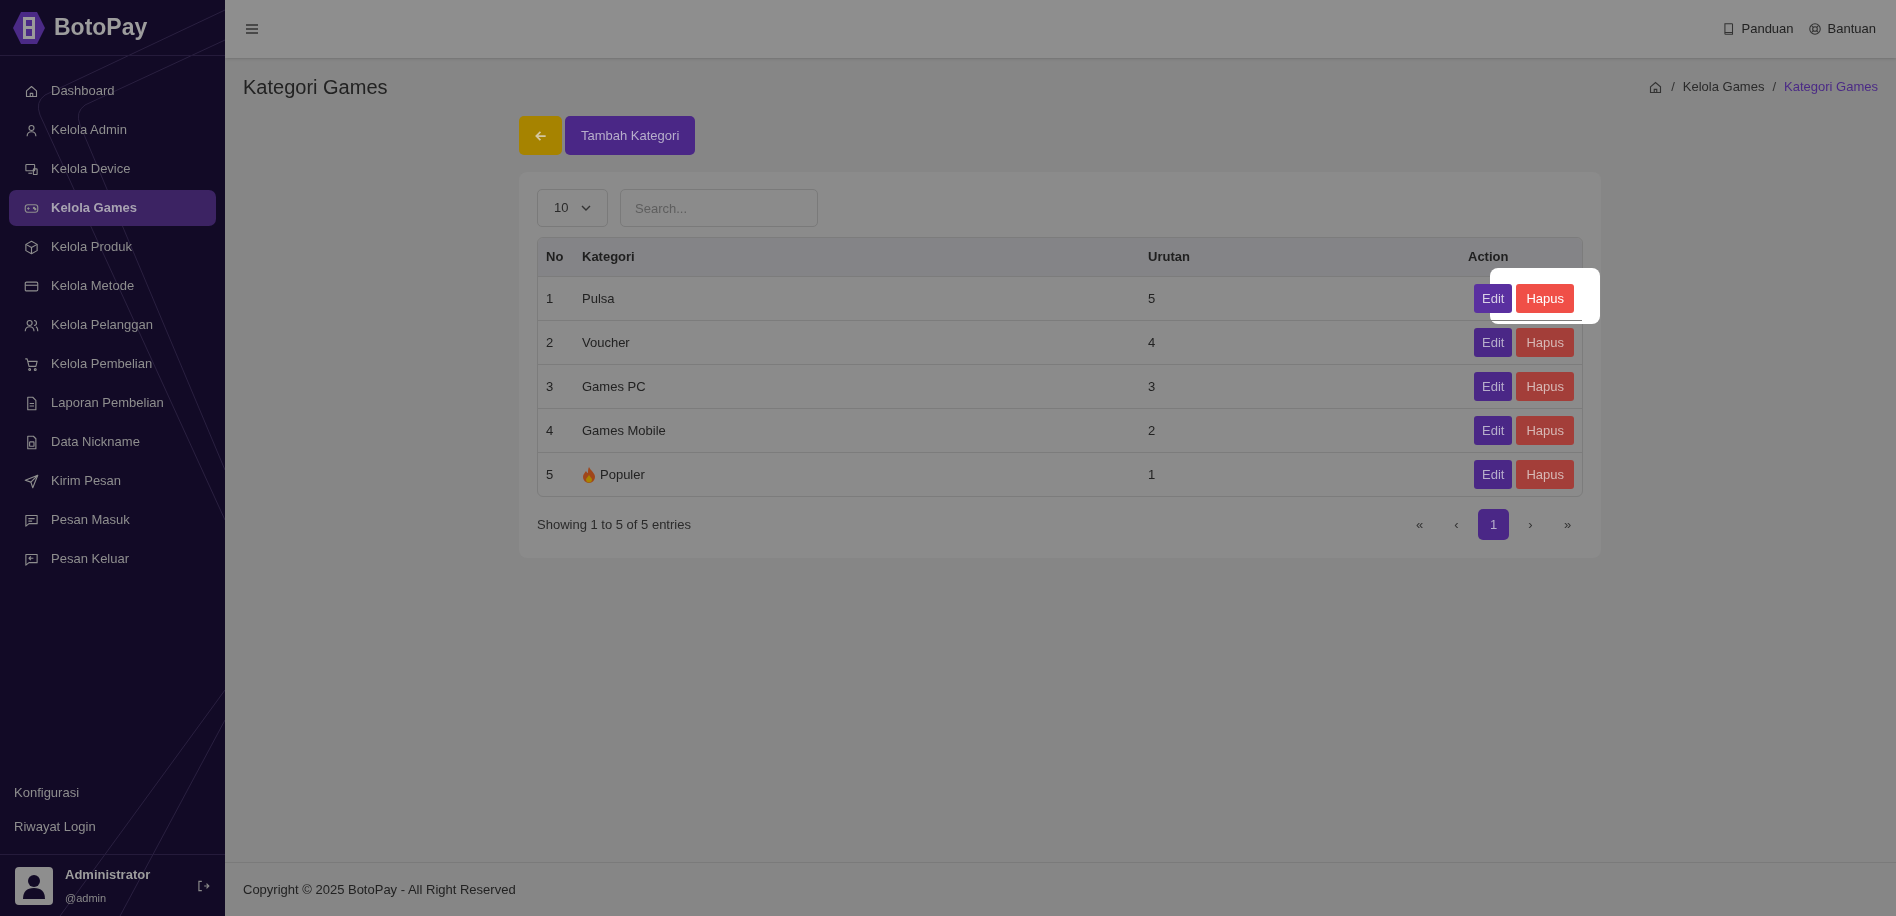 This screenshot has width=1896, height=916. I want to click on page-button: », so click(1567, 524).